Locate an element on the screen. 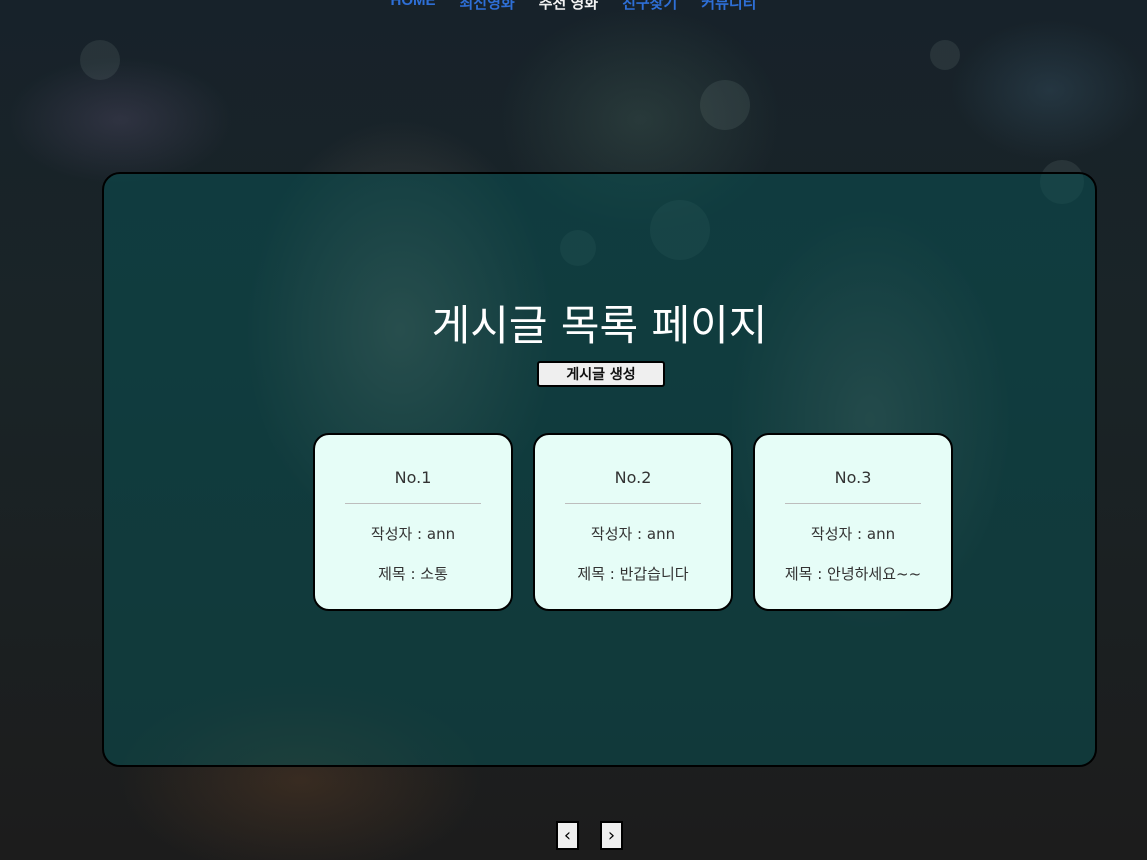  nav-home: HOME is located at coordinates (413, 6).